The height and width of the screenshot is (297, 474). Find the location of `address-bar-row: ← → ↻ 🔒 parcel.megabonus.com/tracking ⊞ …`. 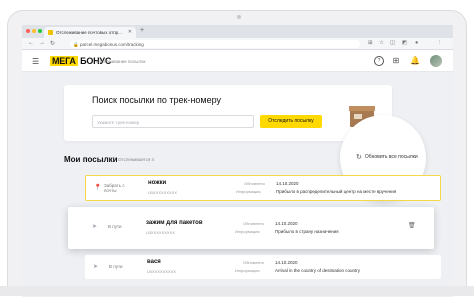

address-bar-row: ← → ↻ 🔒 parcel.megabonus.com/tracking ⊞ … is located at coordinates (237, 44).